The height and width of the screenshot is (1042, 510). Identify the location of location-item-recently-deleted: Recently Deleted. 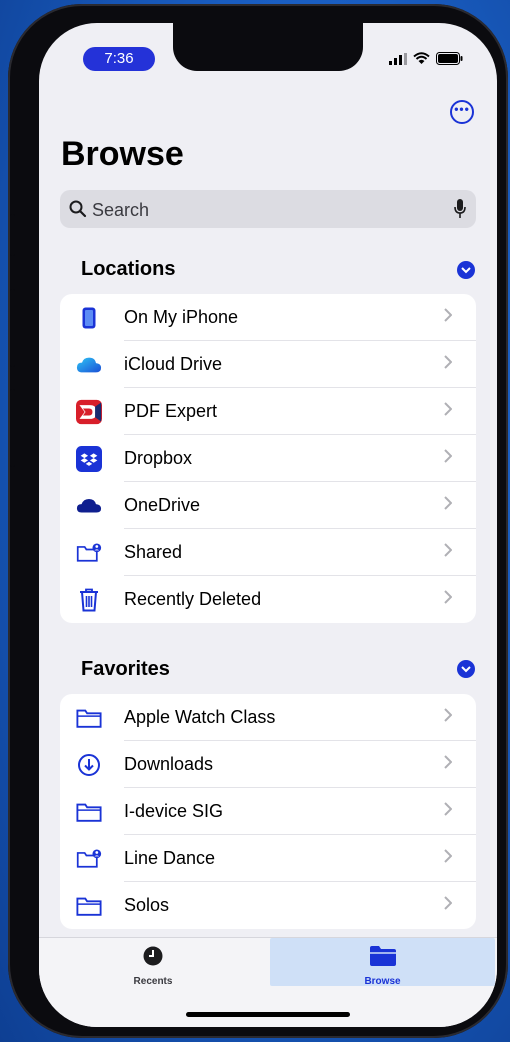
(268, 599).